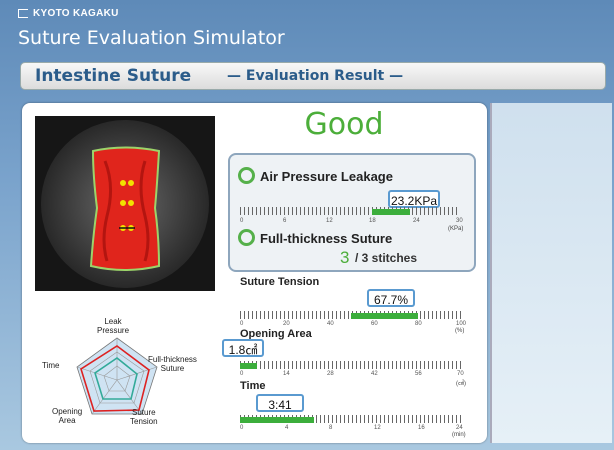 This screenshot has height=450, width=614. Describe the element at coordinates (459, 221) in the screenshot. I see `air-pressure-tick: 30` at that location.